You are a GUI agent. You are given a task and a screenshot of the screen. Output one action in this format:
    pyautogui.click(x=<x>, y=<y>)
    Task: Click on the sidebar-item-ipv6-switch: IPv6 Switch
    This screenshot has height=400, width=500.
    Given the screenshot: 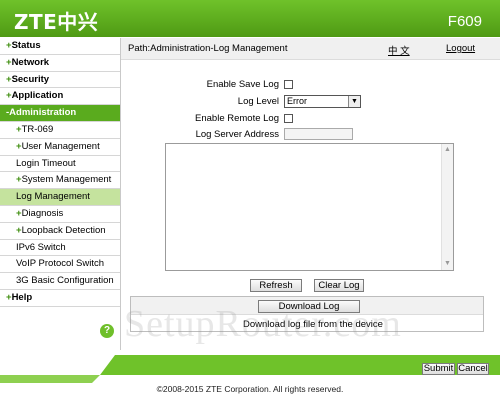 What is the action you would take?
    pyautogui.click(x=60, y=248)
    